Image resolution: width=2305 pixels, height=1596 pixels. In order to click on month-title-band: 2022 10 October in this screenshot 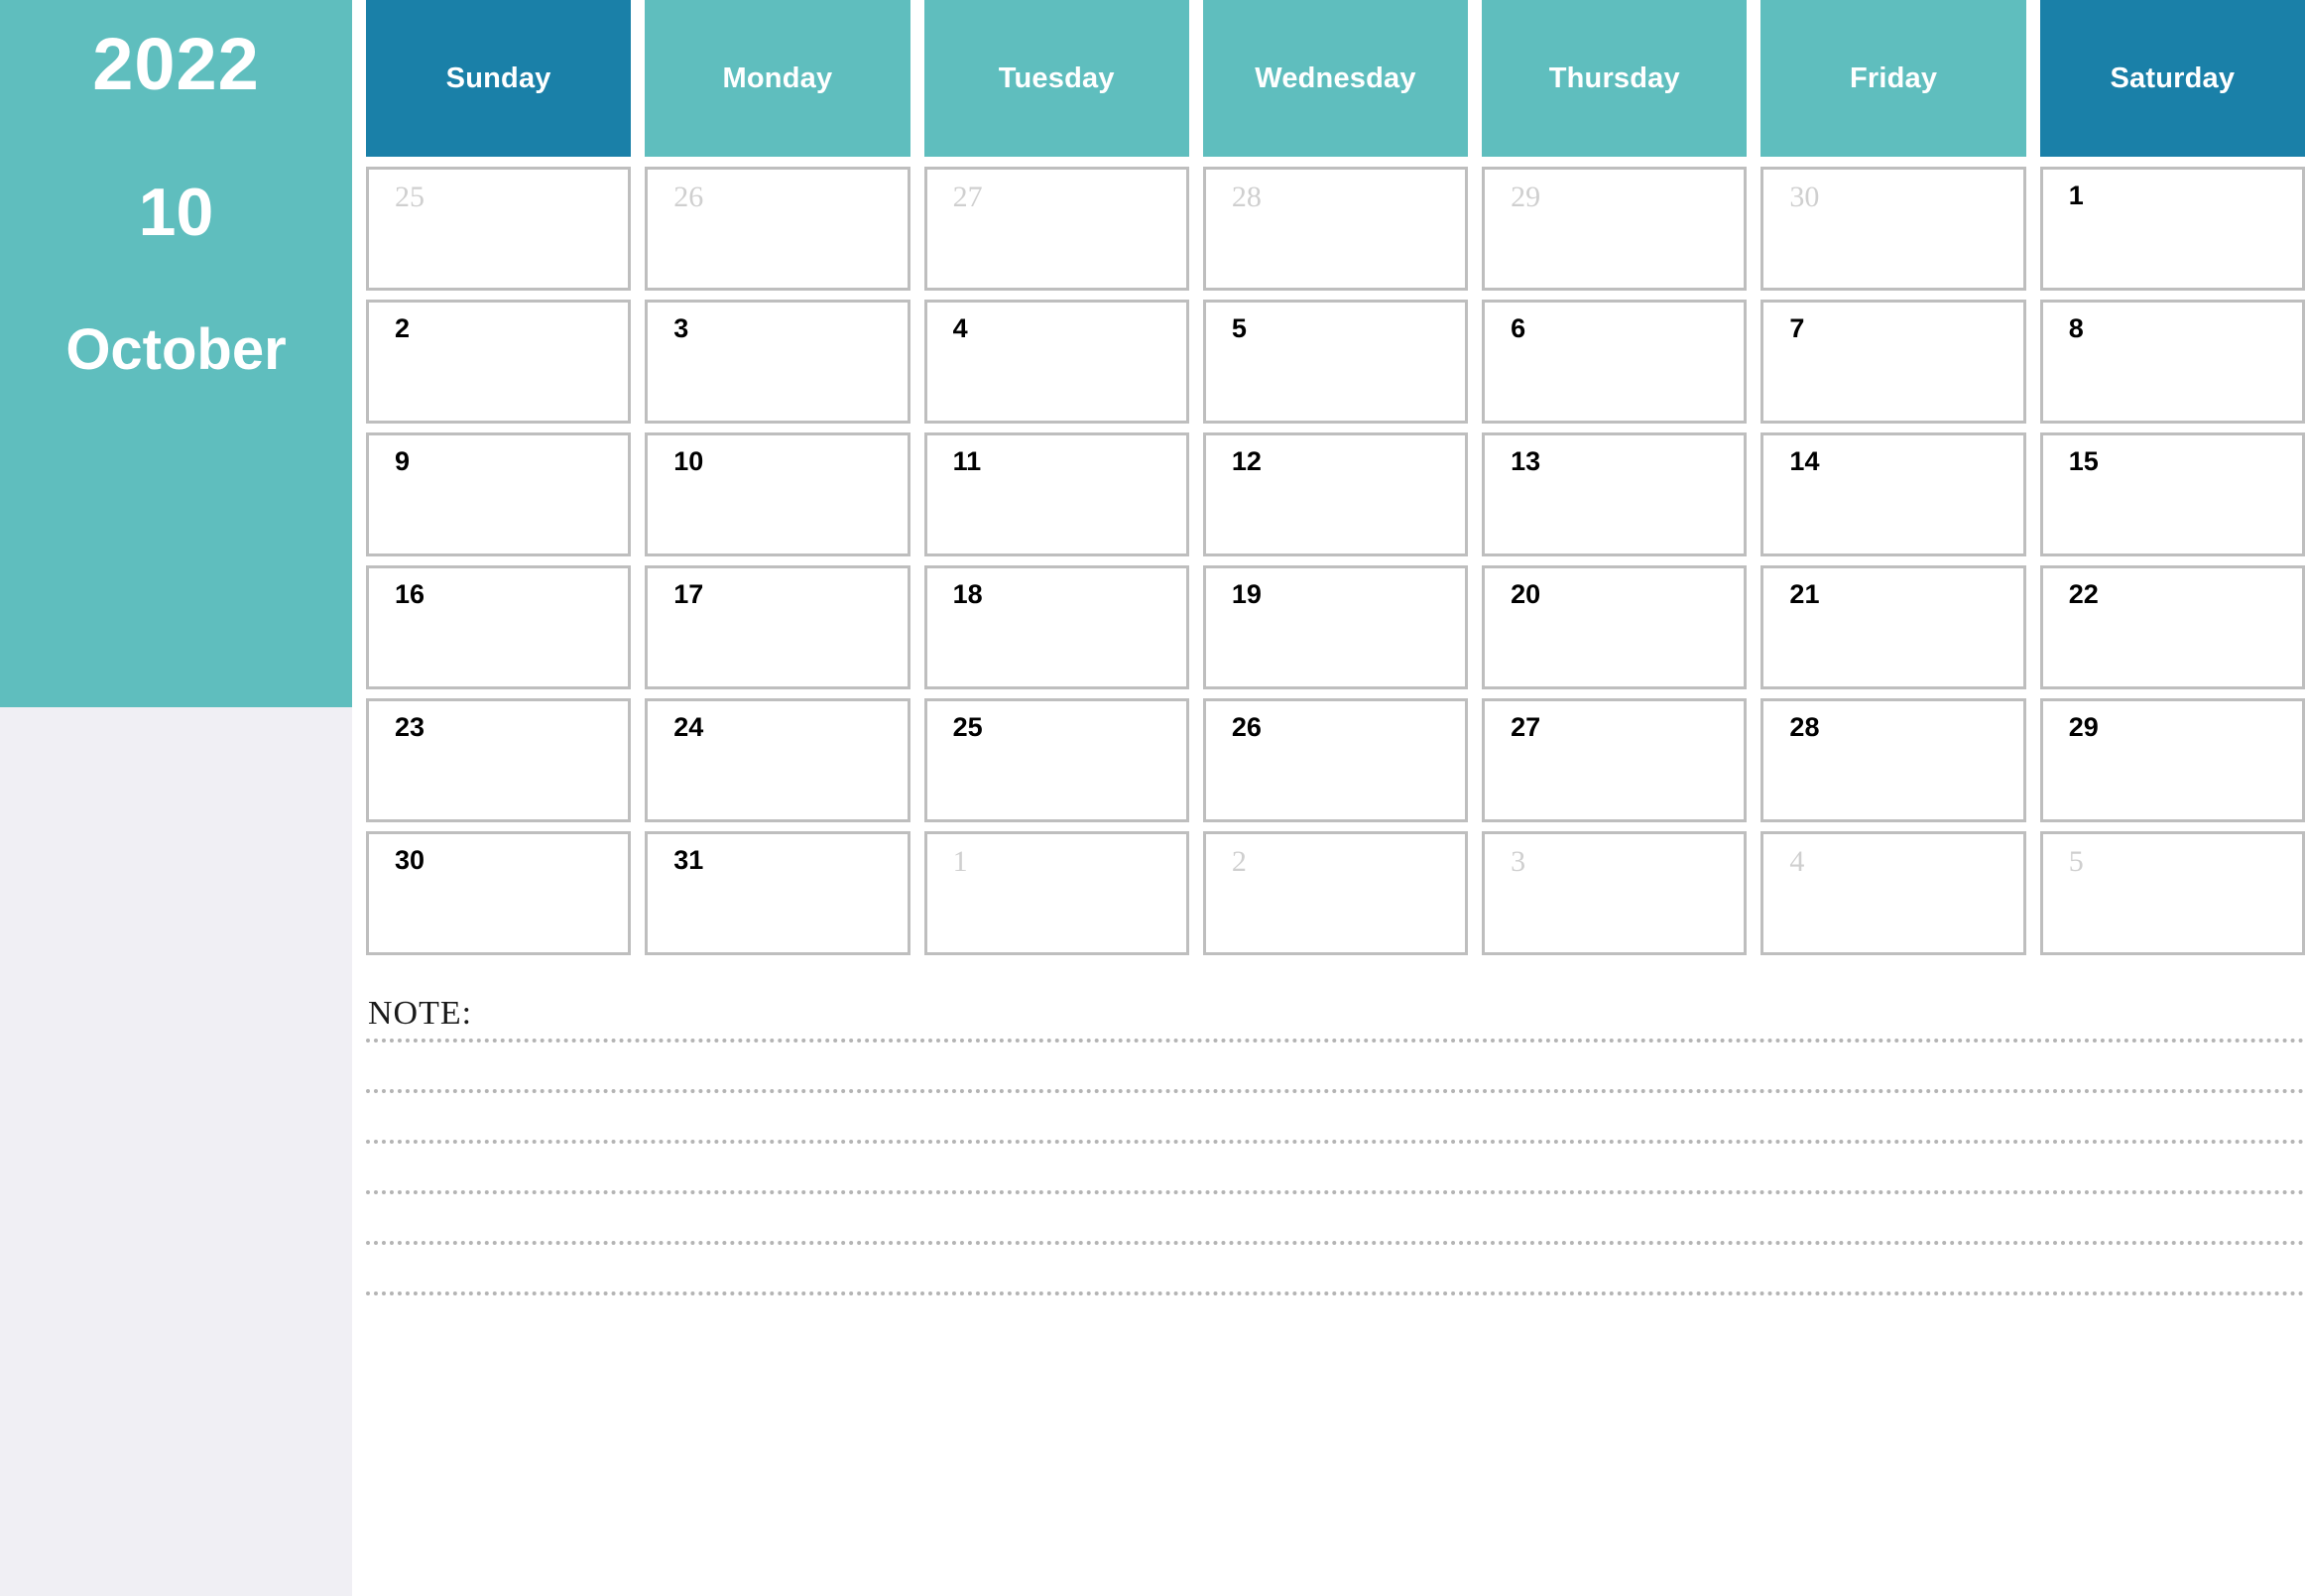, I will do `click(176, 353)`.